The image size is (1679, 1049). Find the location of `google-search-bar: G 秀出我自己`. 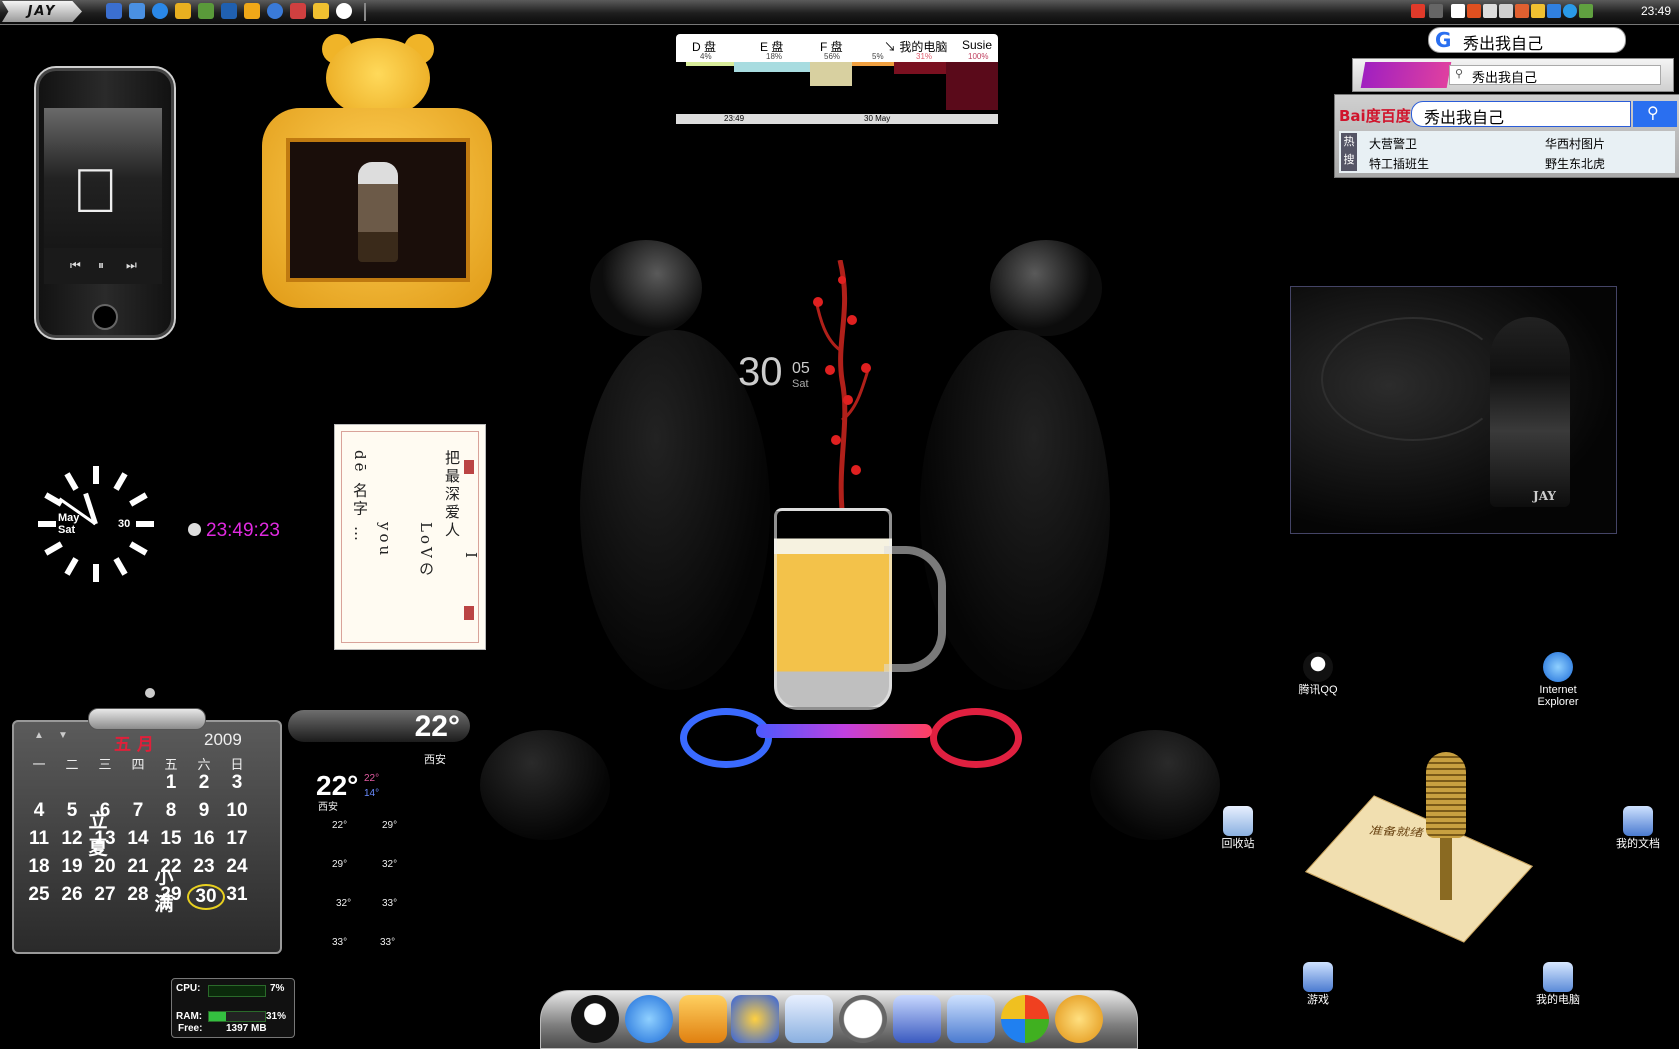

google-search-bar: G 秀出我自己 is located at coordinates (1527, 40).